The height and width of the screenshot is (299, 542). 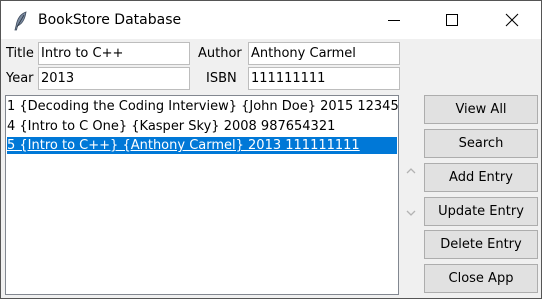 I want to click on feather-icon, so click(x=20, y=21).